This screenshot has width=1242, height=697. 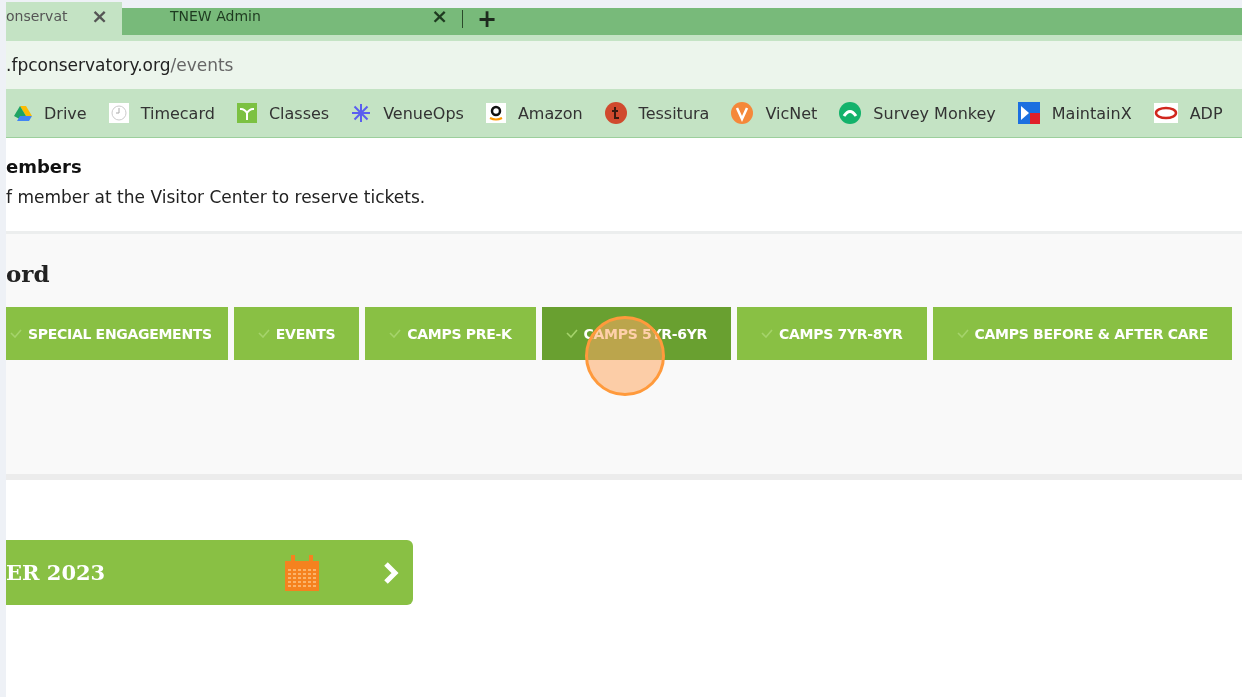 I want to click on bookmark: Classes, so click(x=283, y=113).